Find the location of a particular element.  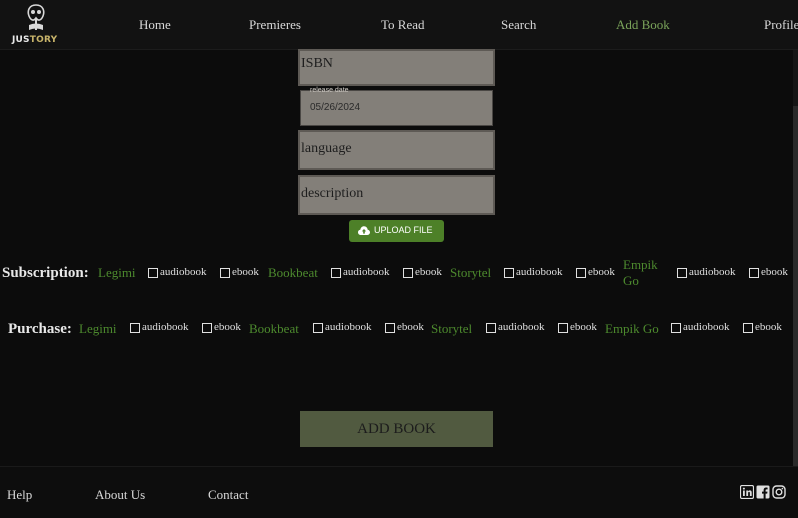

logo: JUSTORY is located at coordinates (36, 25).